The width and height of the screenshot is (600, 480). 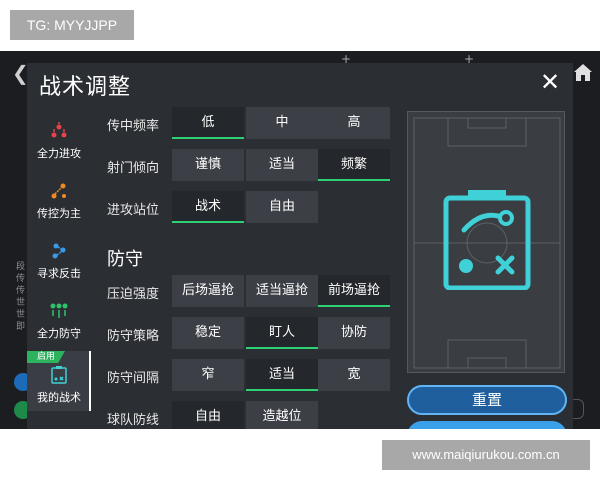 I want to click on option-crossing-low: 低, so click(x=208, y=123).